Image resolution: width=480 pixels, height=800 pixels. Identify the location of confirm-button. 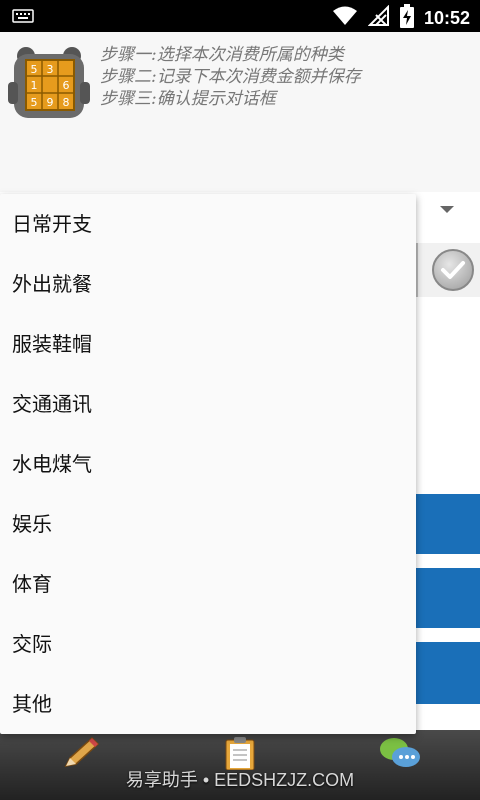
(453, 270).